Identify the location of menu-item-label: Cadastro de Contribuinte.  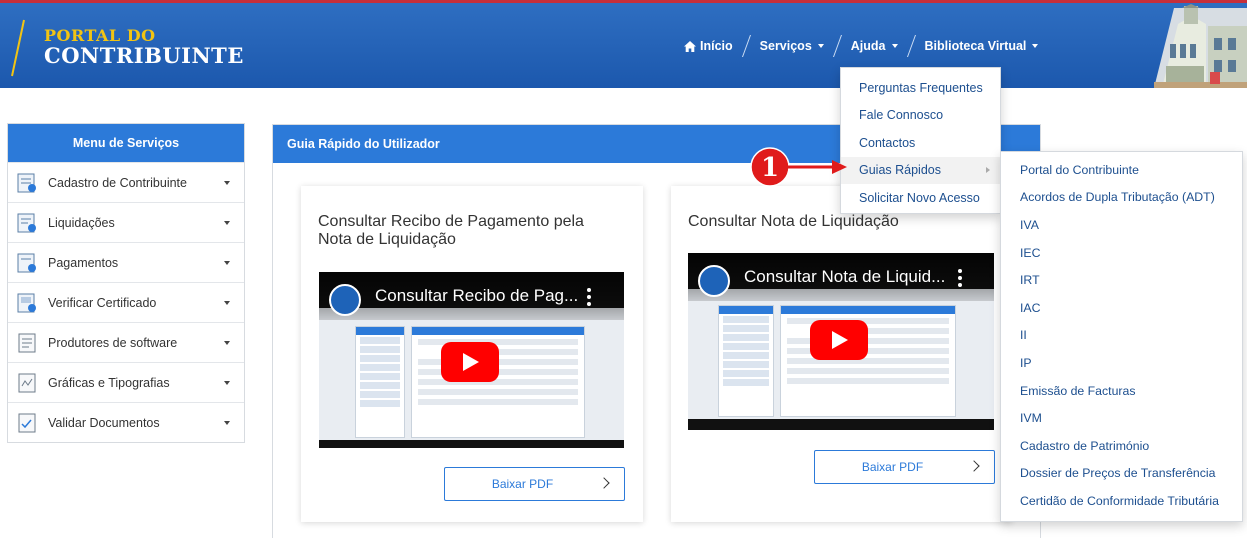
(117, 182).